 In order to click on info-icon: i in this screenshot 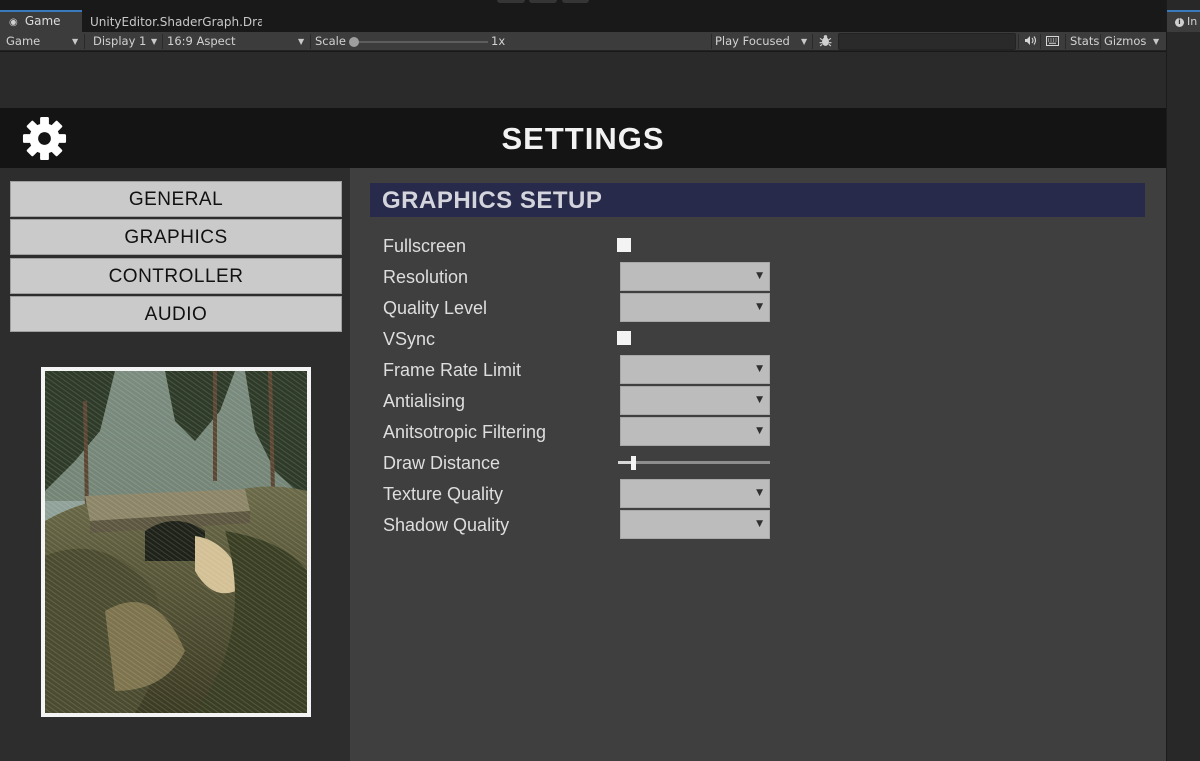, I will do `click(1179, 22)`.